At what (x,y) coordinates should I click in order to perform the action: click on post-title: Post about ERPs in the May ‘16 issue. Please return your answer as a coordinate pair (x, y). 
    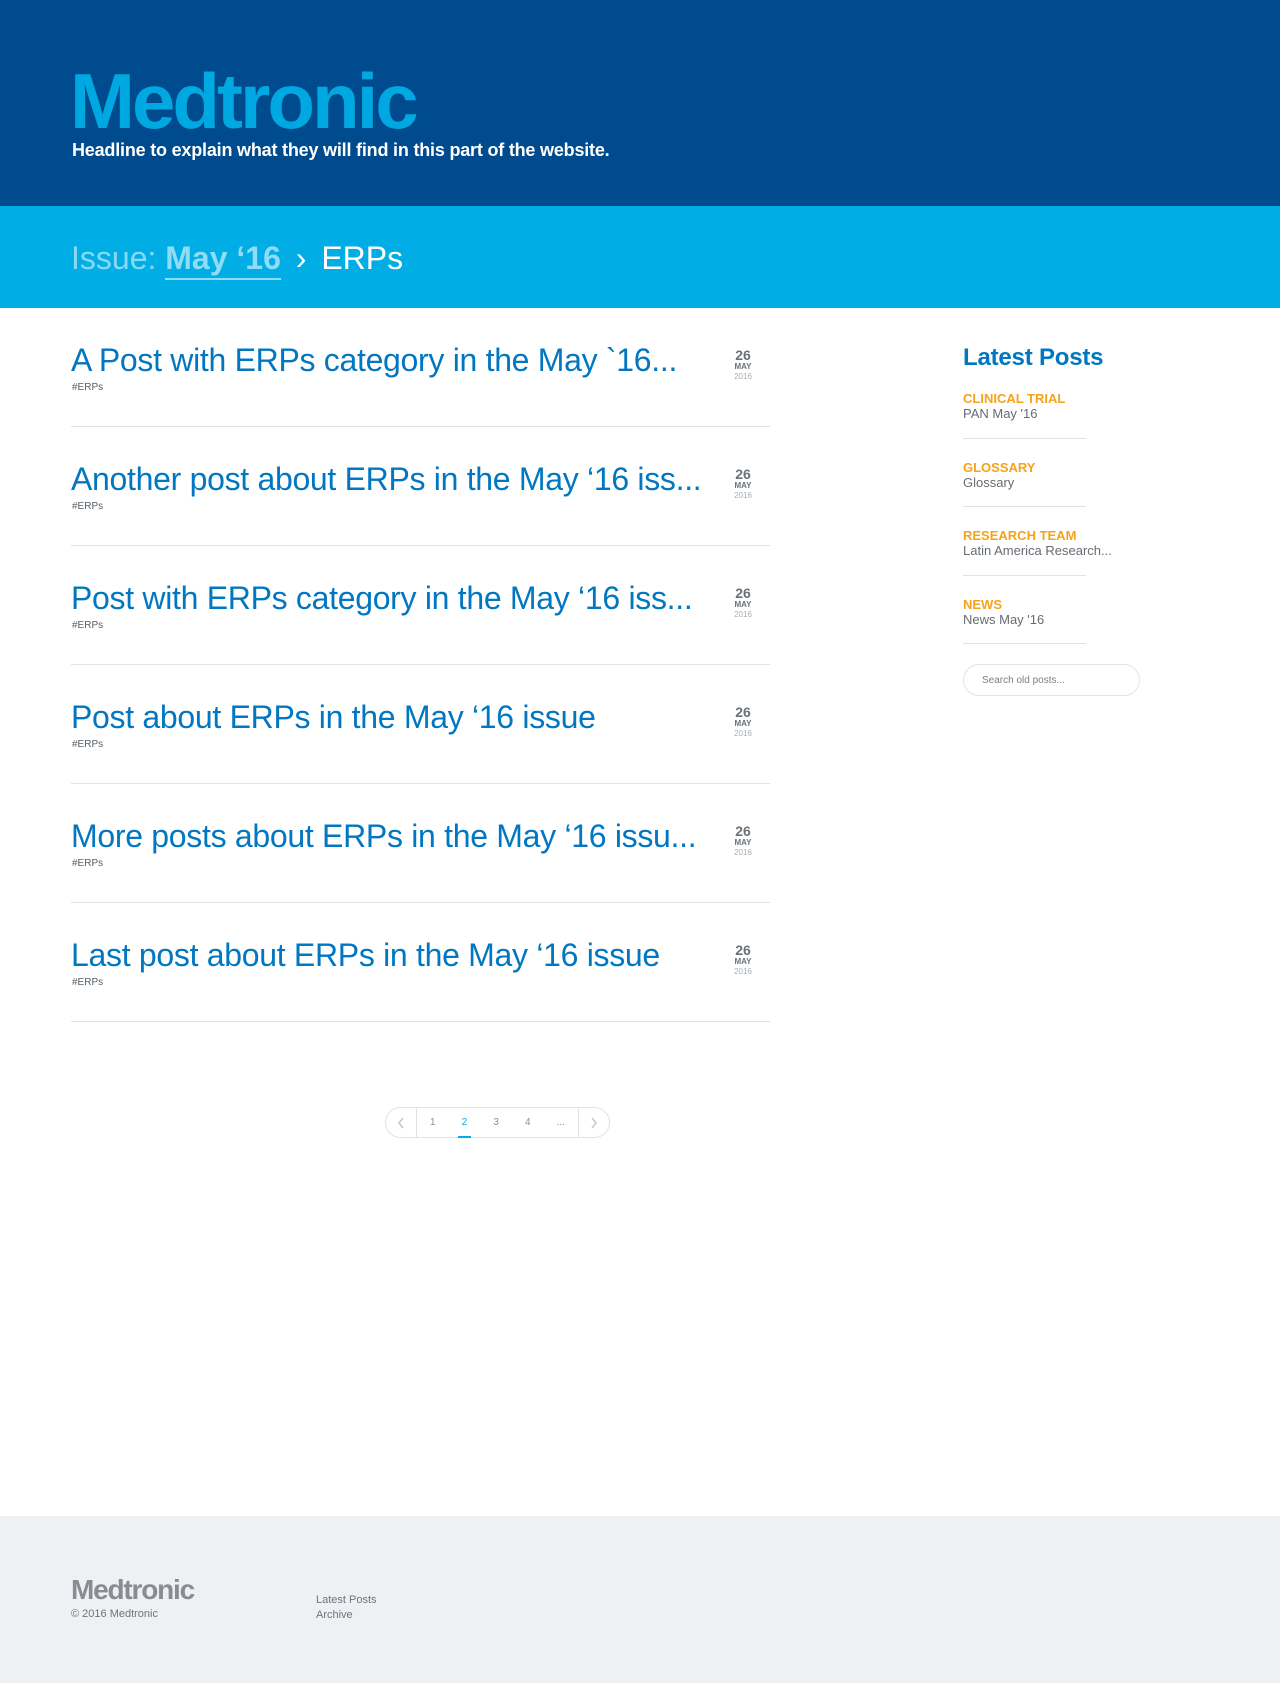
    Looking at the image, I should click on (333, 717).